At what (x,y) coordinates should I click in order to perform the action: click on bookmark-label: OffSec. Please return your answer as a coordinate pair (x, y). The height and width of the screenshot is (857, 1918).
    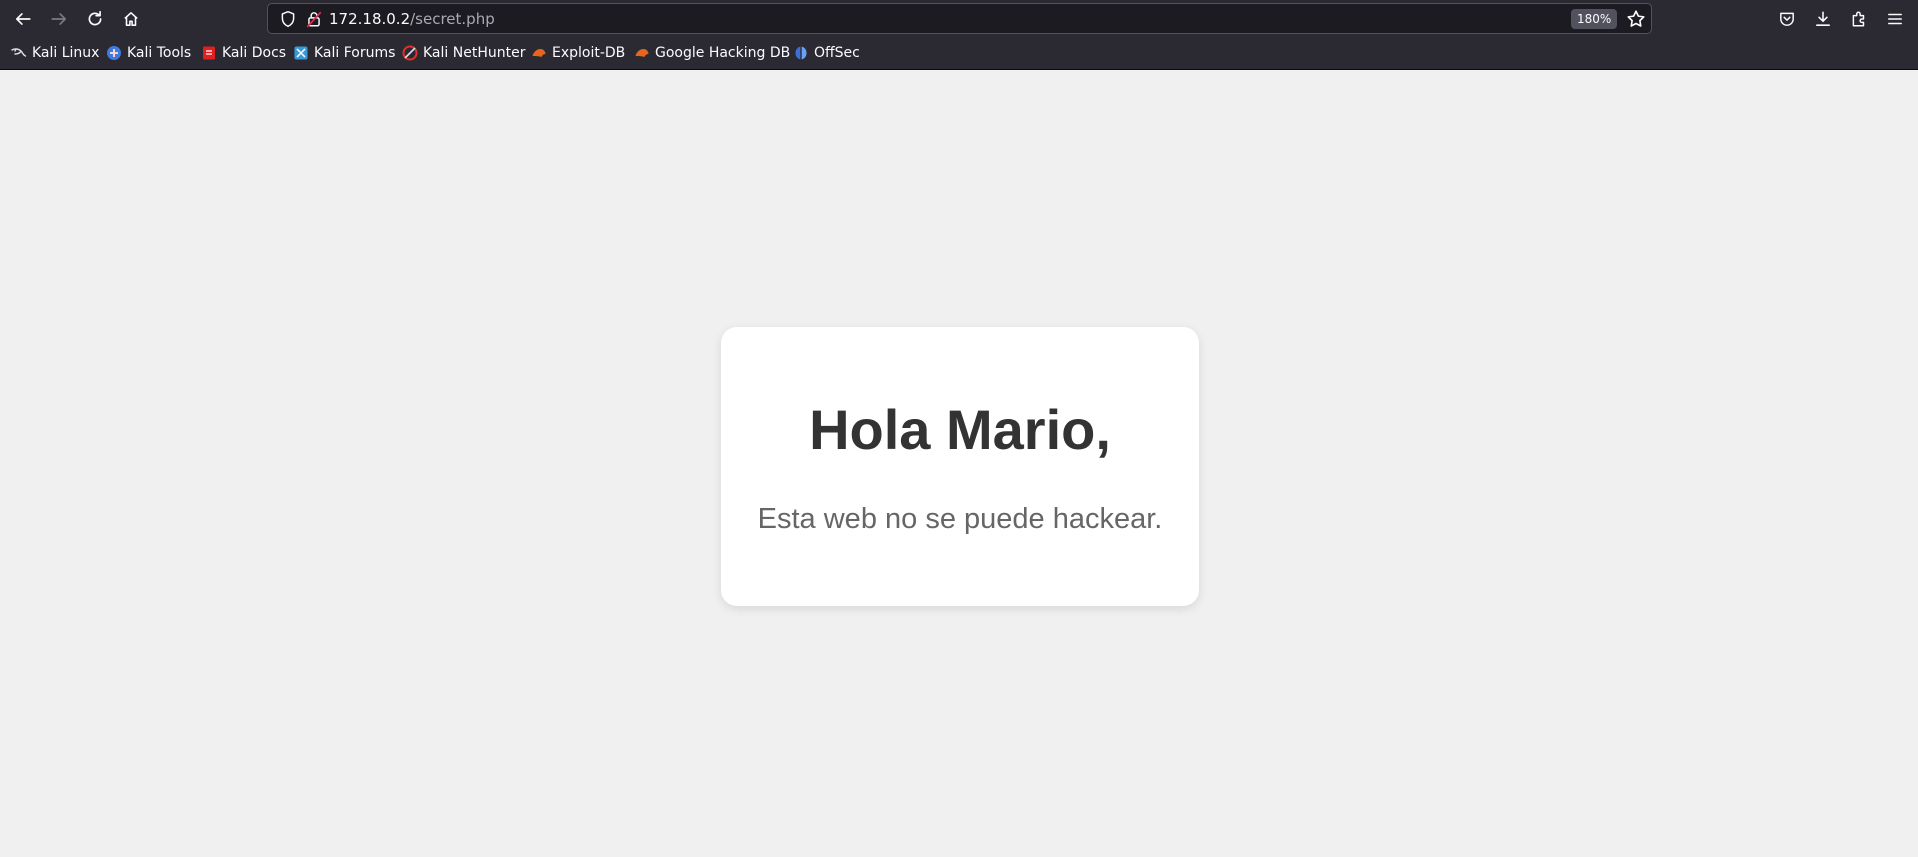
    Looking at the image, I should click on (837, 53).